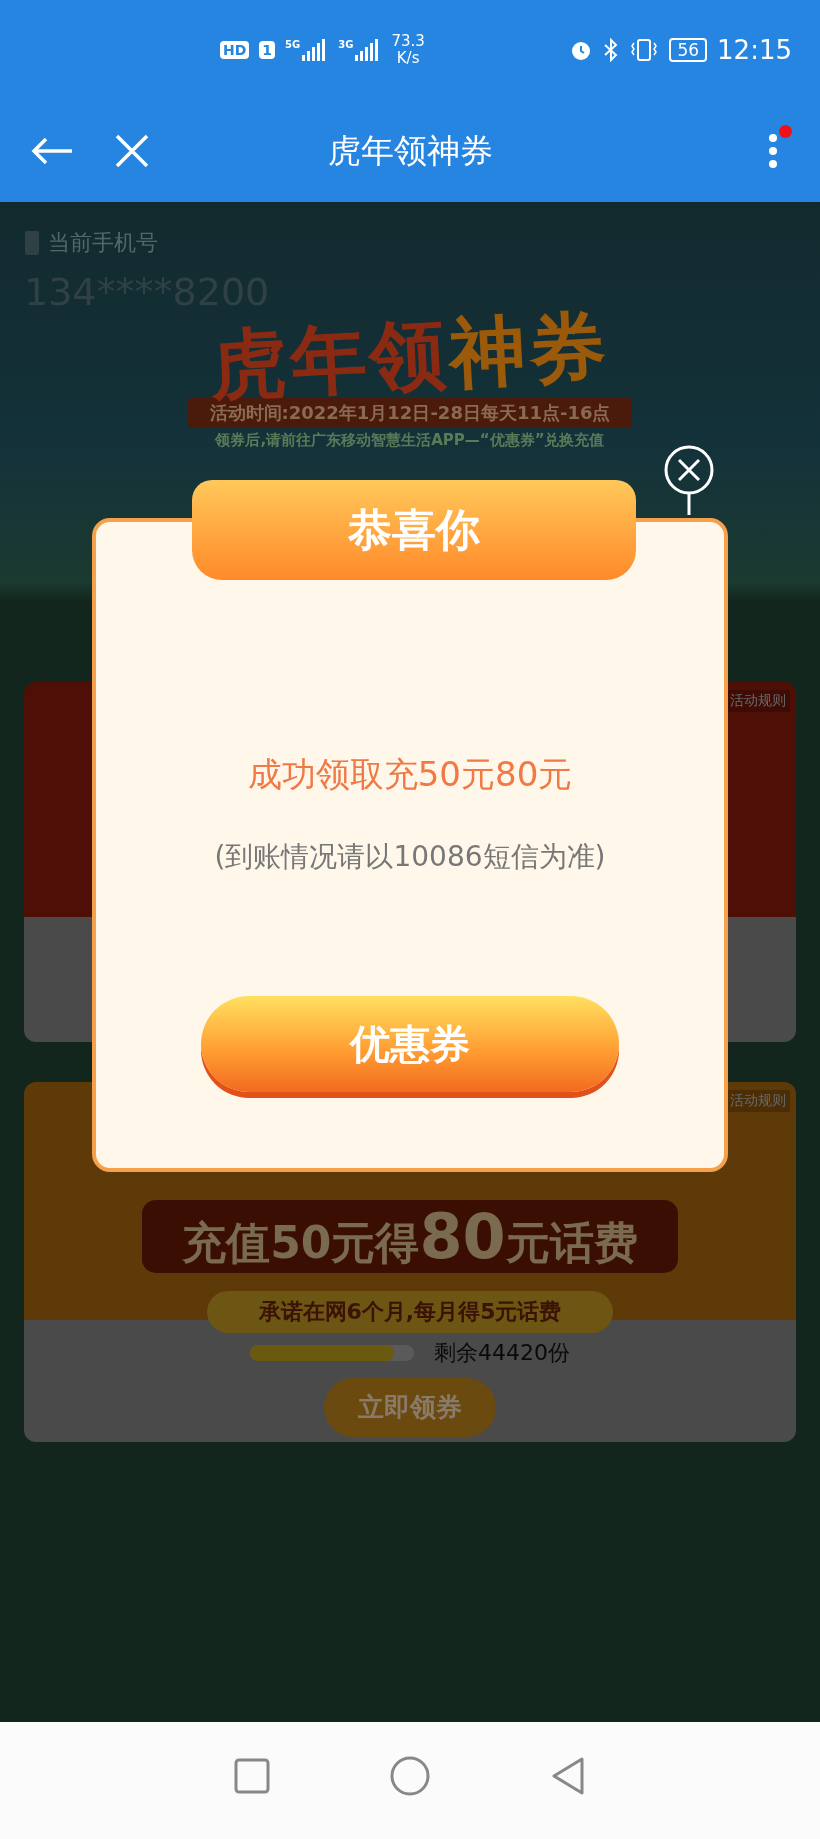 The height and width of the screenshot is (1839, 820). Describe the element at coordinates (132, 151) in the screenshot. I see `close-button` at that location.